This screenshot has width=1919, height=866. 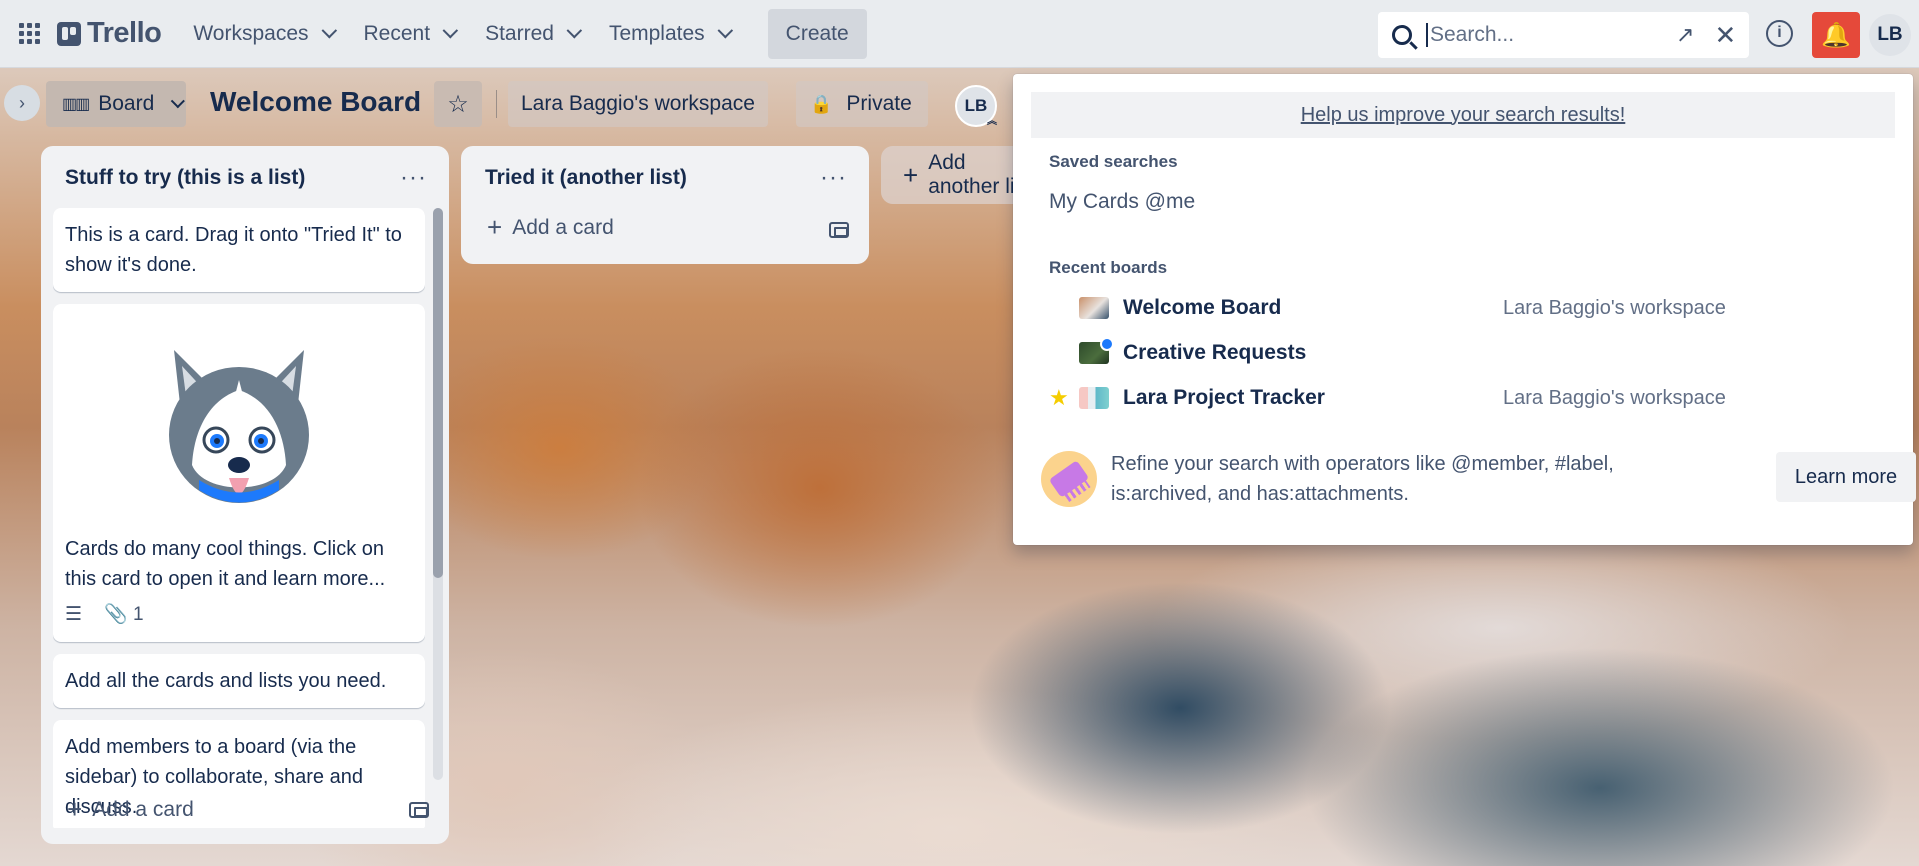 I want to click on close-icon: ✕, so click(x=1725, y=35).